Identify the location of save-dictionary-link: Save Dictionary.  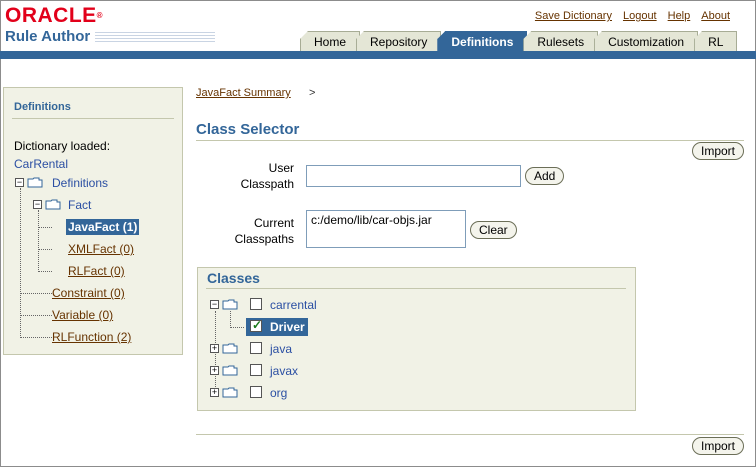
(573, 16).